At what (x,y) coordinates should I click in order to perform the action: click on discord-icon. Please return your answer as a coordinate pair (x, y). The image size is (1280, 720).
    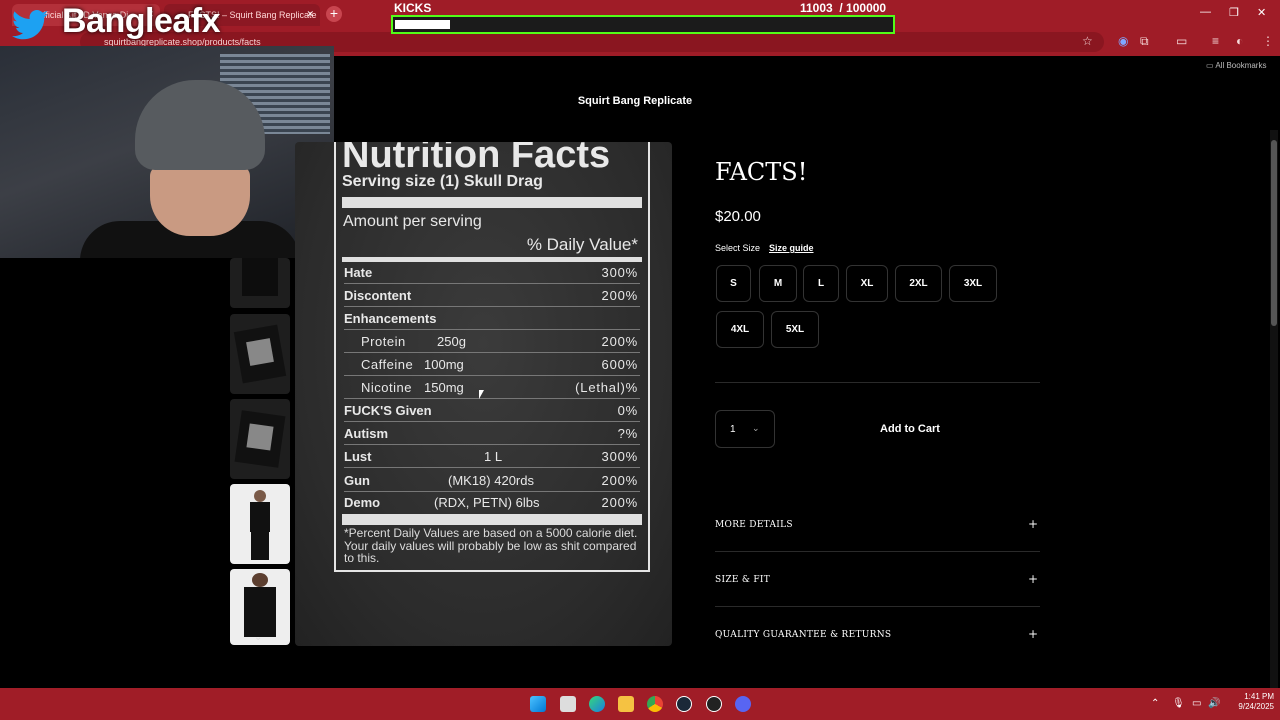
    Looking at the image, I should click on (743, 704).